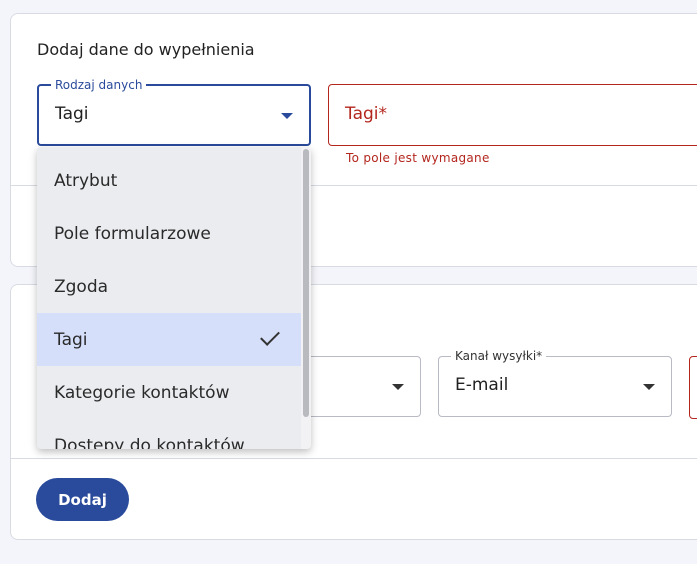 This screenshot has width=697, height=564. What do you see at coordinates (169, 180) in the screenshot?
I see `dropdown-item-attribute: Atrybut` at bounding box center [169, 180].